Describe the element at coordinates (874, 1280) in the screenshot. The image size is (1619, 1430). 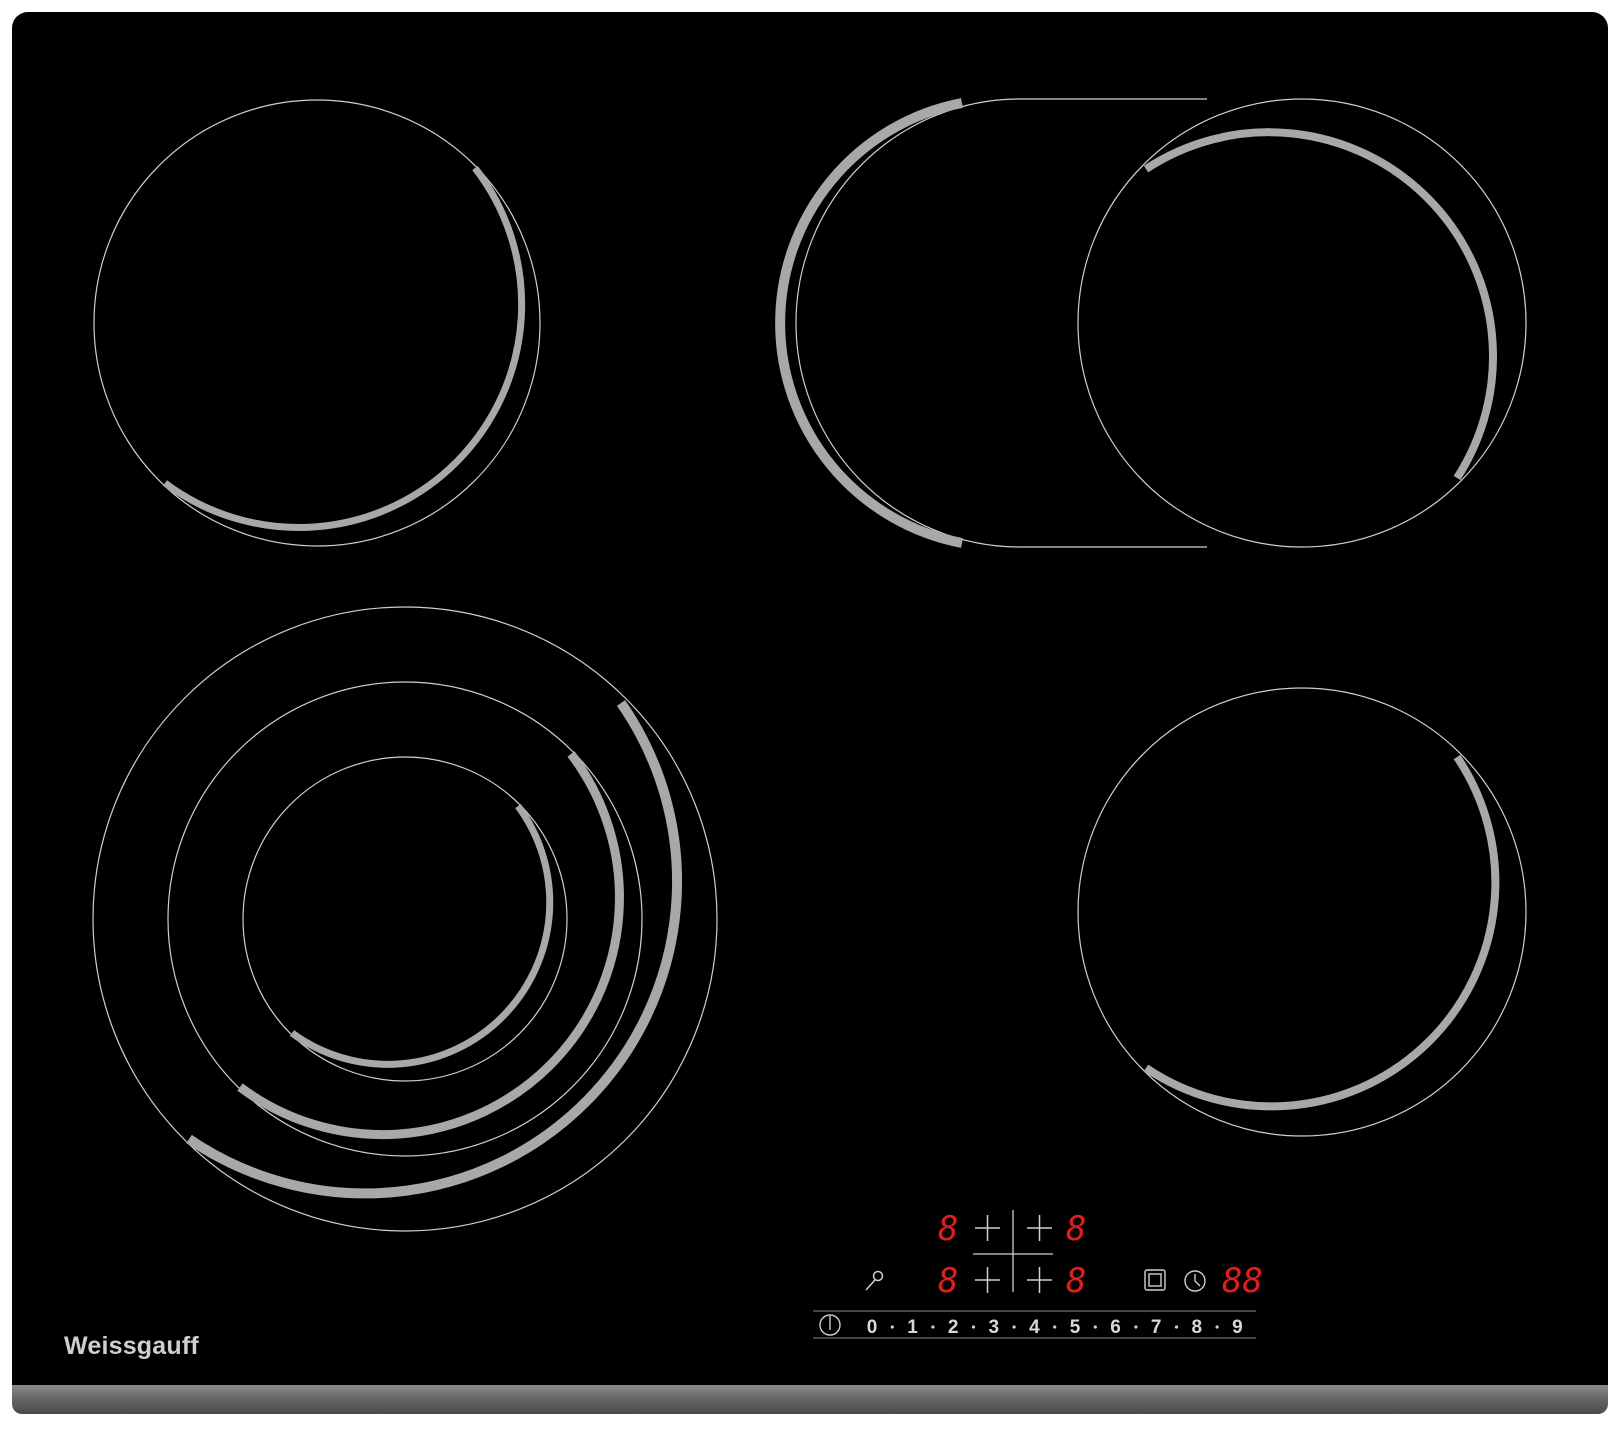
I see `key-lock-icon` at that location.